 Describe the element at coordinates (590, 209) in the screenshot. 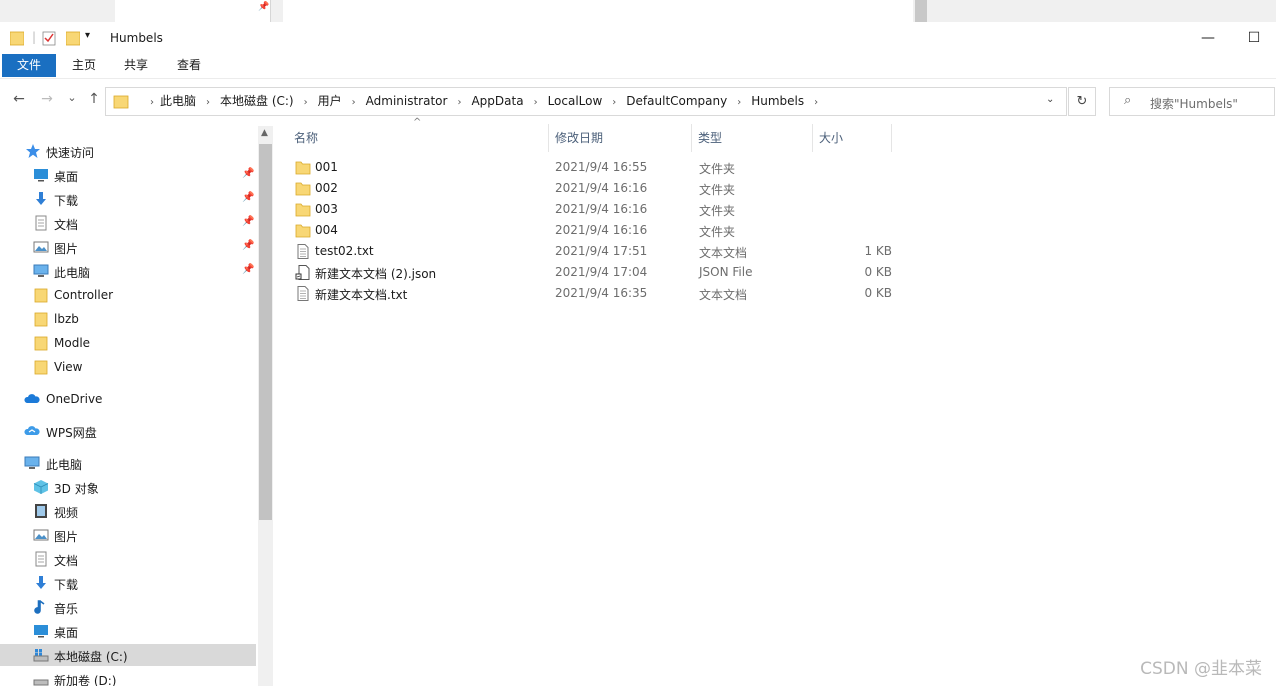

I see `table-row: 003 2021/9/4 16:16 文件夹` at that location.